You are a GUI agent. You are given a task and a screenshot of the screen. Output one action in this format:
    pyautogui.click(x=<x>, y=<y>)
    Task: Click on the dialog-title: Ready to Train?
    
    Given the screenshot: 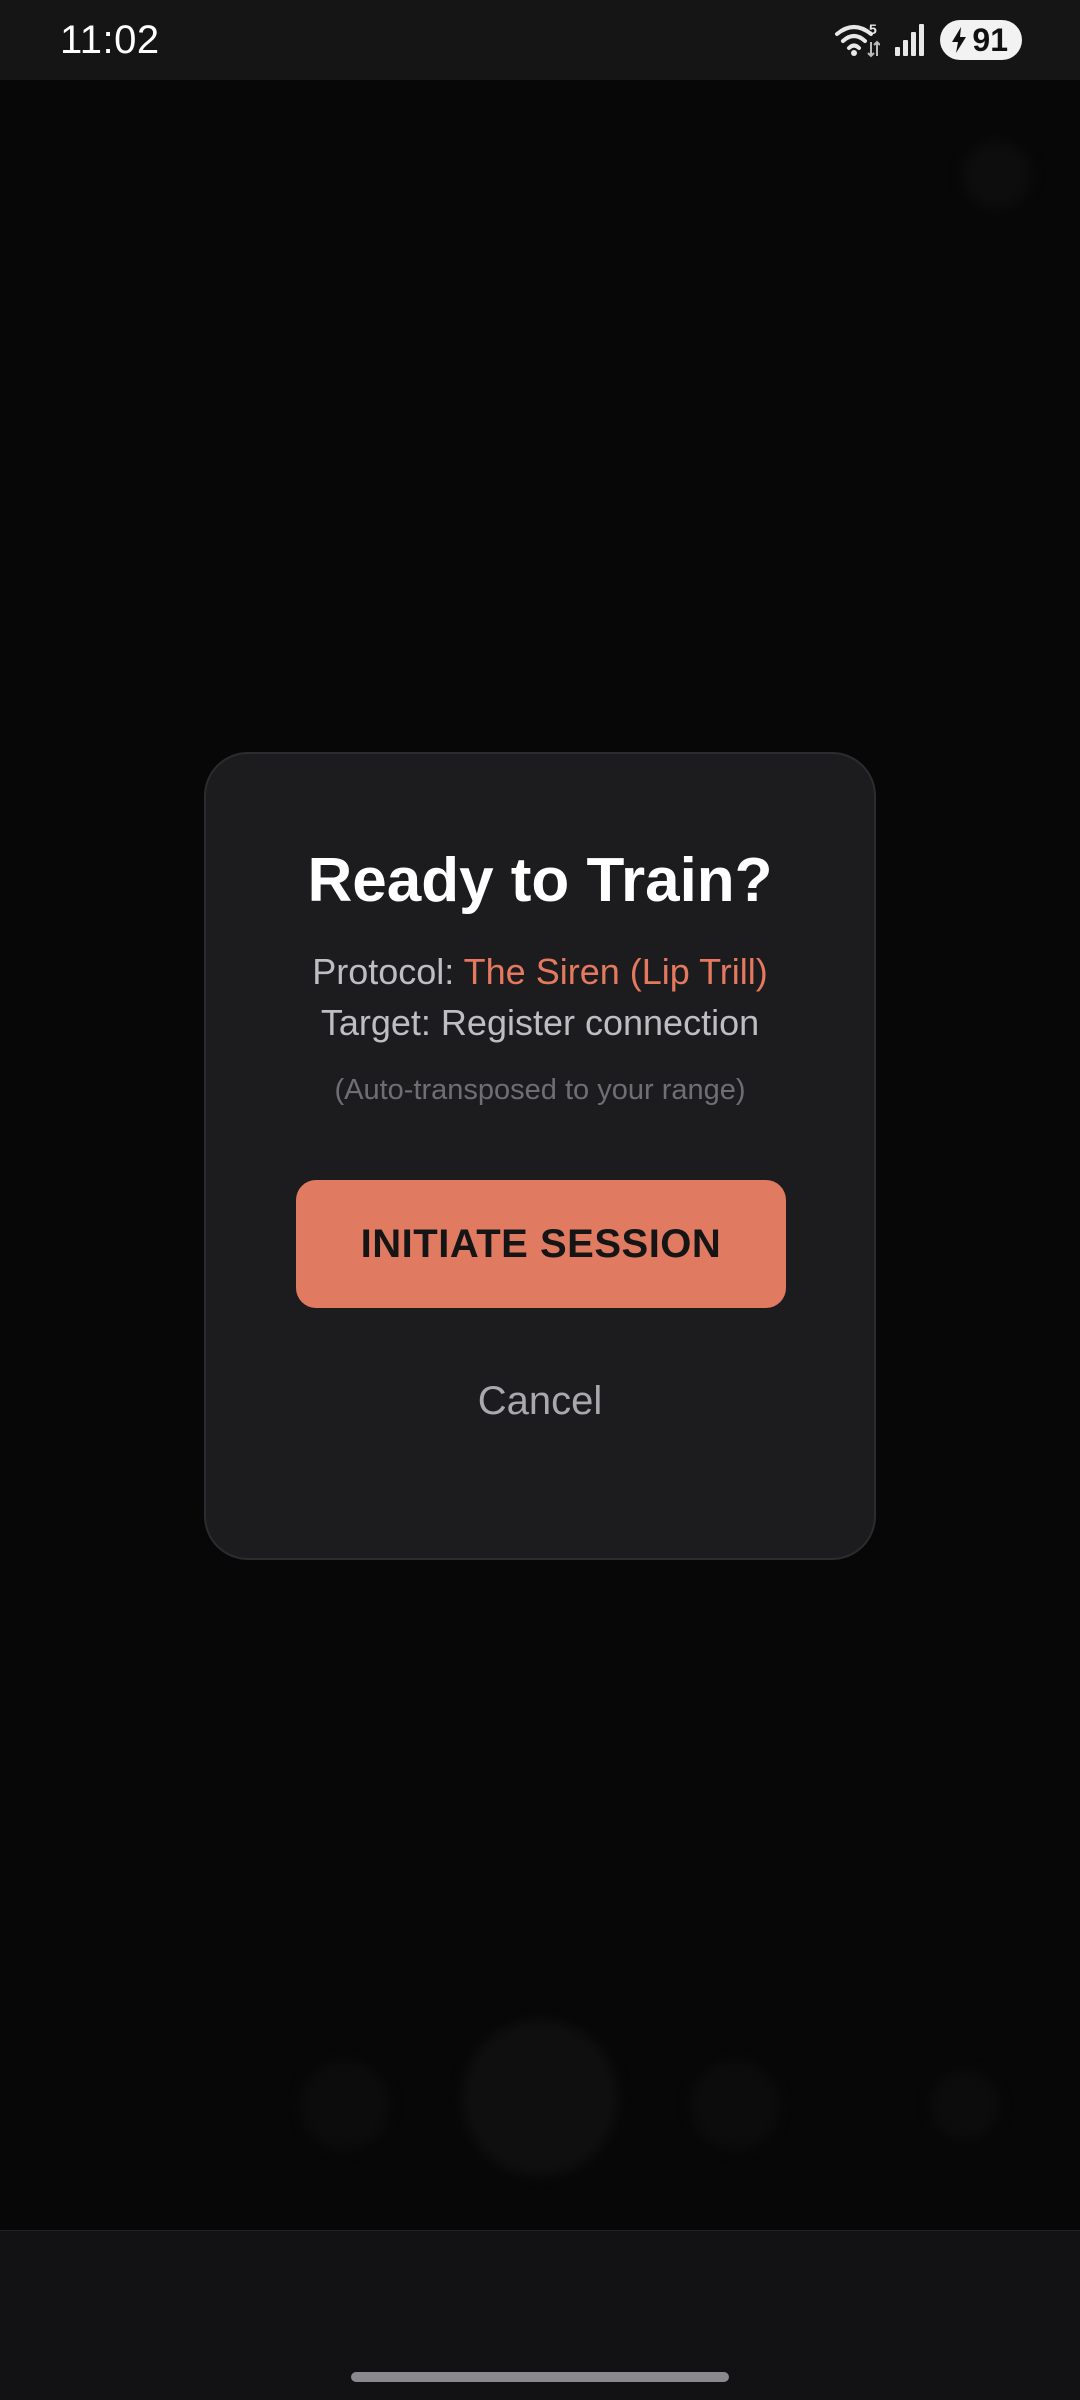 What is the action you would take?
    pyautogui.click(x=540, y=880)
    